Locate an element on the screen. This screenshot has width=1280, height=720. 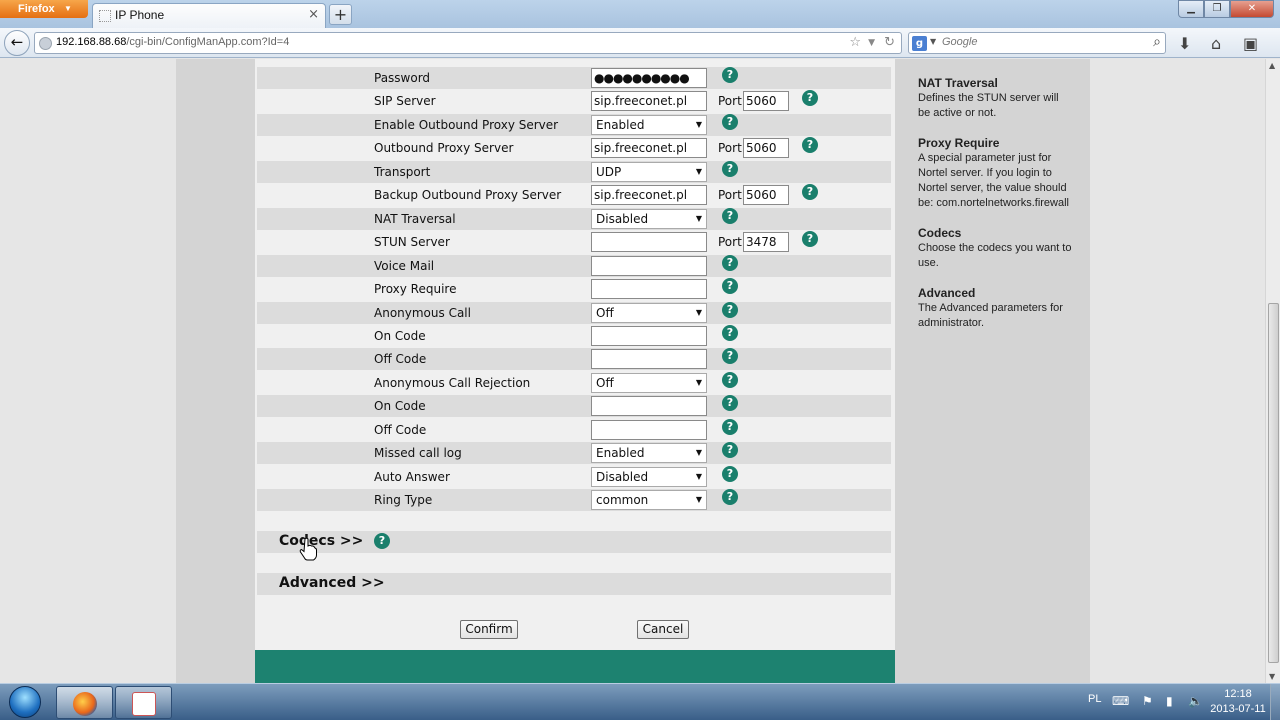
download-icon: ⬇ is located at coordinates (1184, 43).